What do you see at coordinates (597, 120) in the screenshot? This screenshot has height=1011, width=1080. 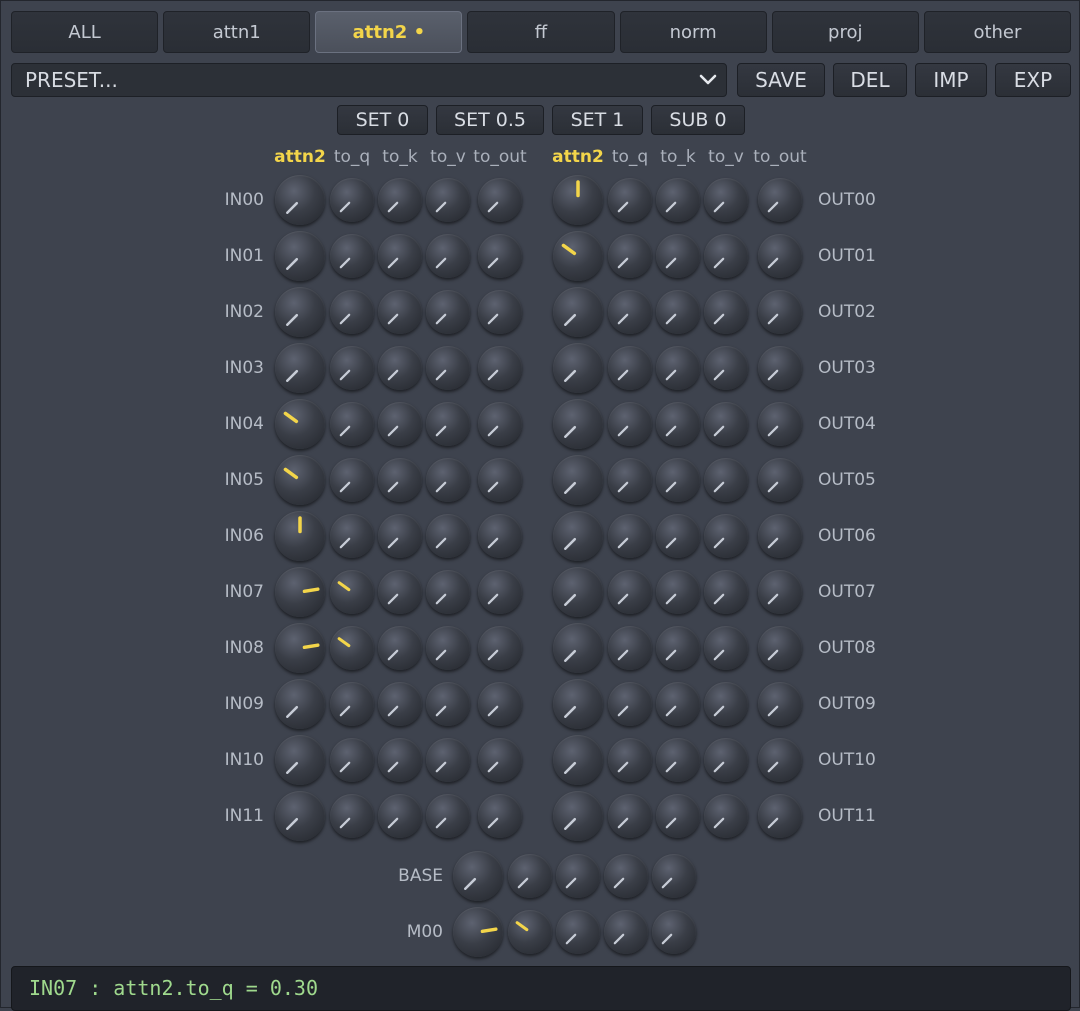 I see `set-1-button: SET 1` at bounding box center [597, 120].